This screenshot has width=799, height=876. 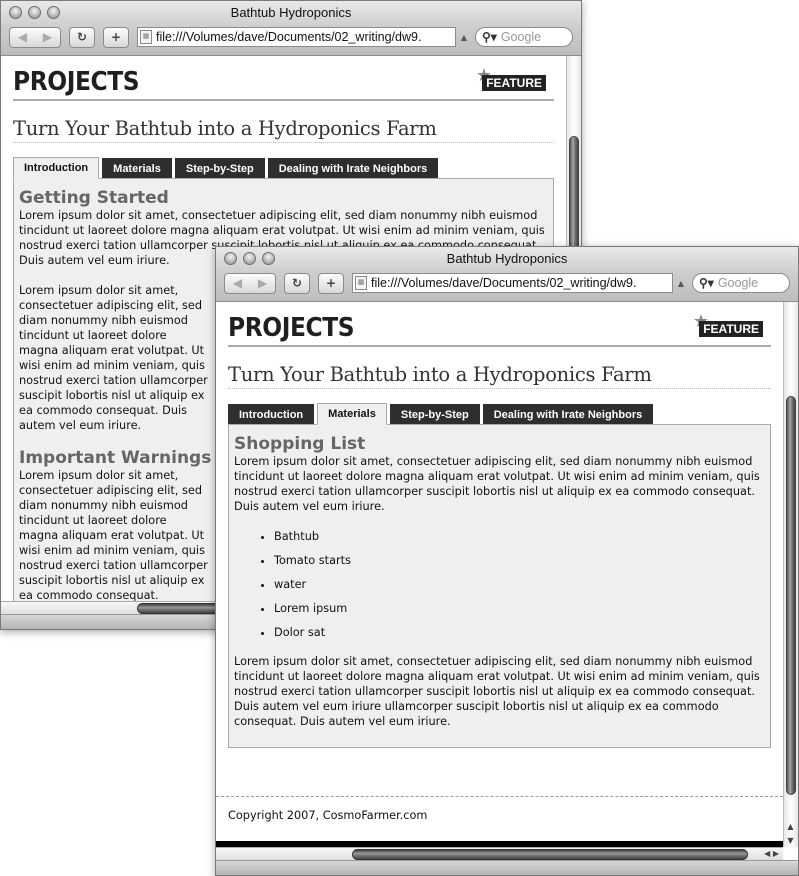 What do you see at coordinates (776, 853) in the screenshot?
I see `scroll-right-arrow: ▶` at bounding box center [776, 853].